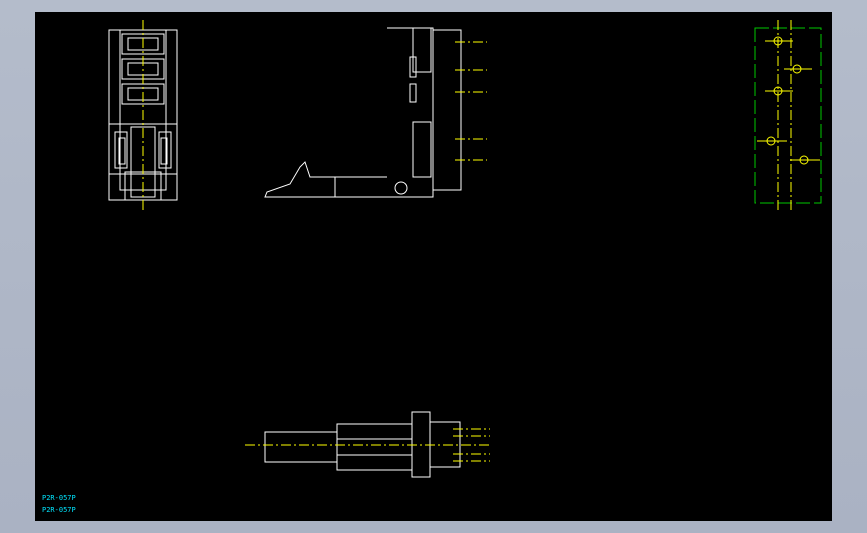 This screenshot has width=867, height=533. Describe the element at coordinates (59, 504) in the screenshot. I see `drawing-title-block: P2R-057P P2R-057P` at that location.